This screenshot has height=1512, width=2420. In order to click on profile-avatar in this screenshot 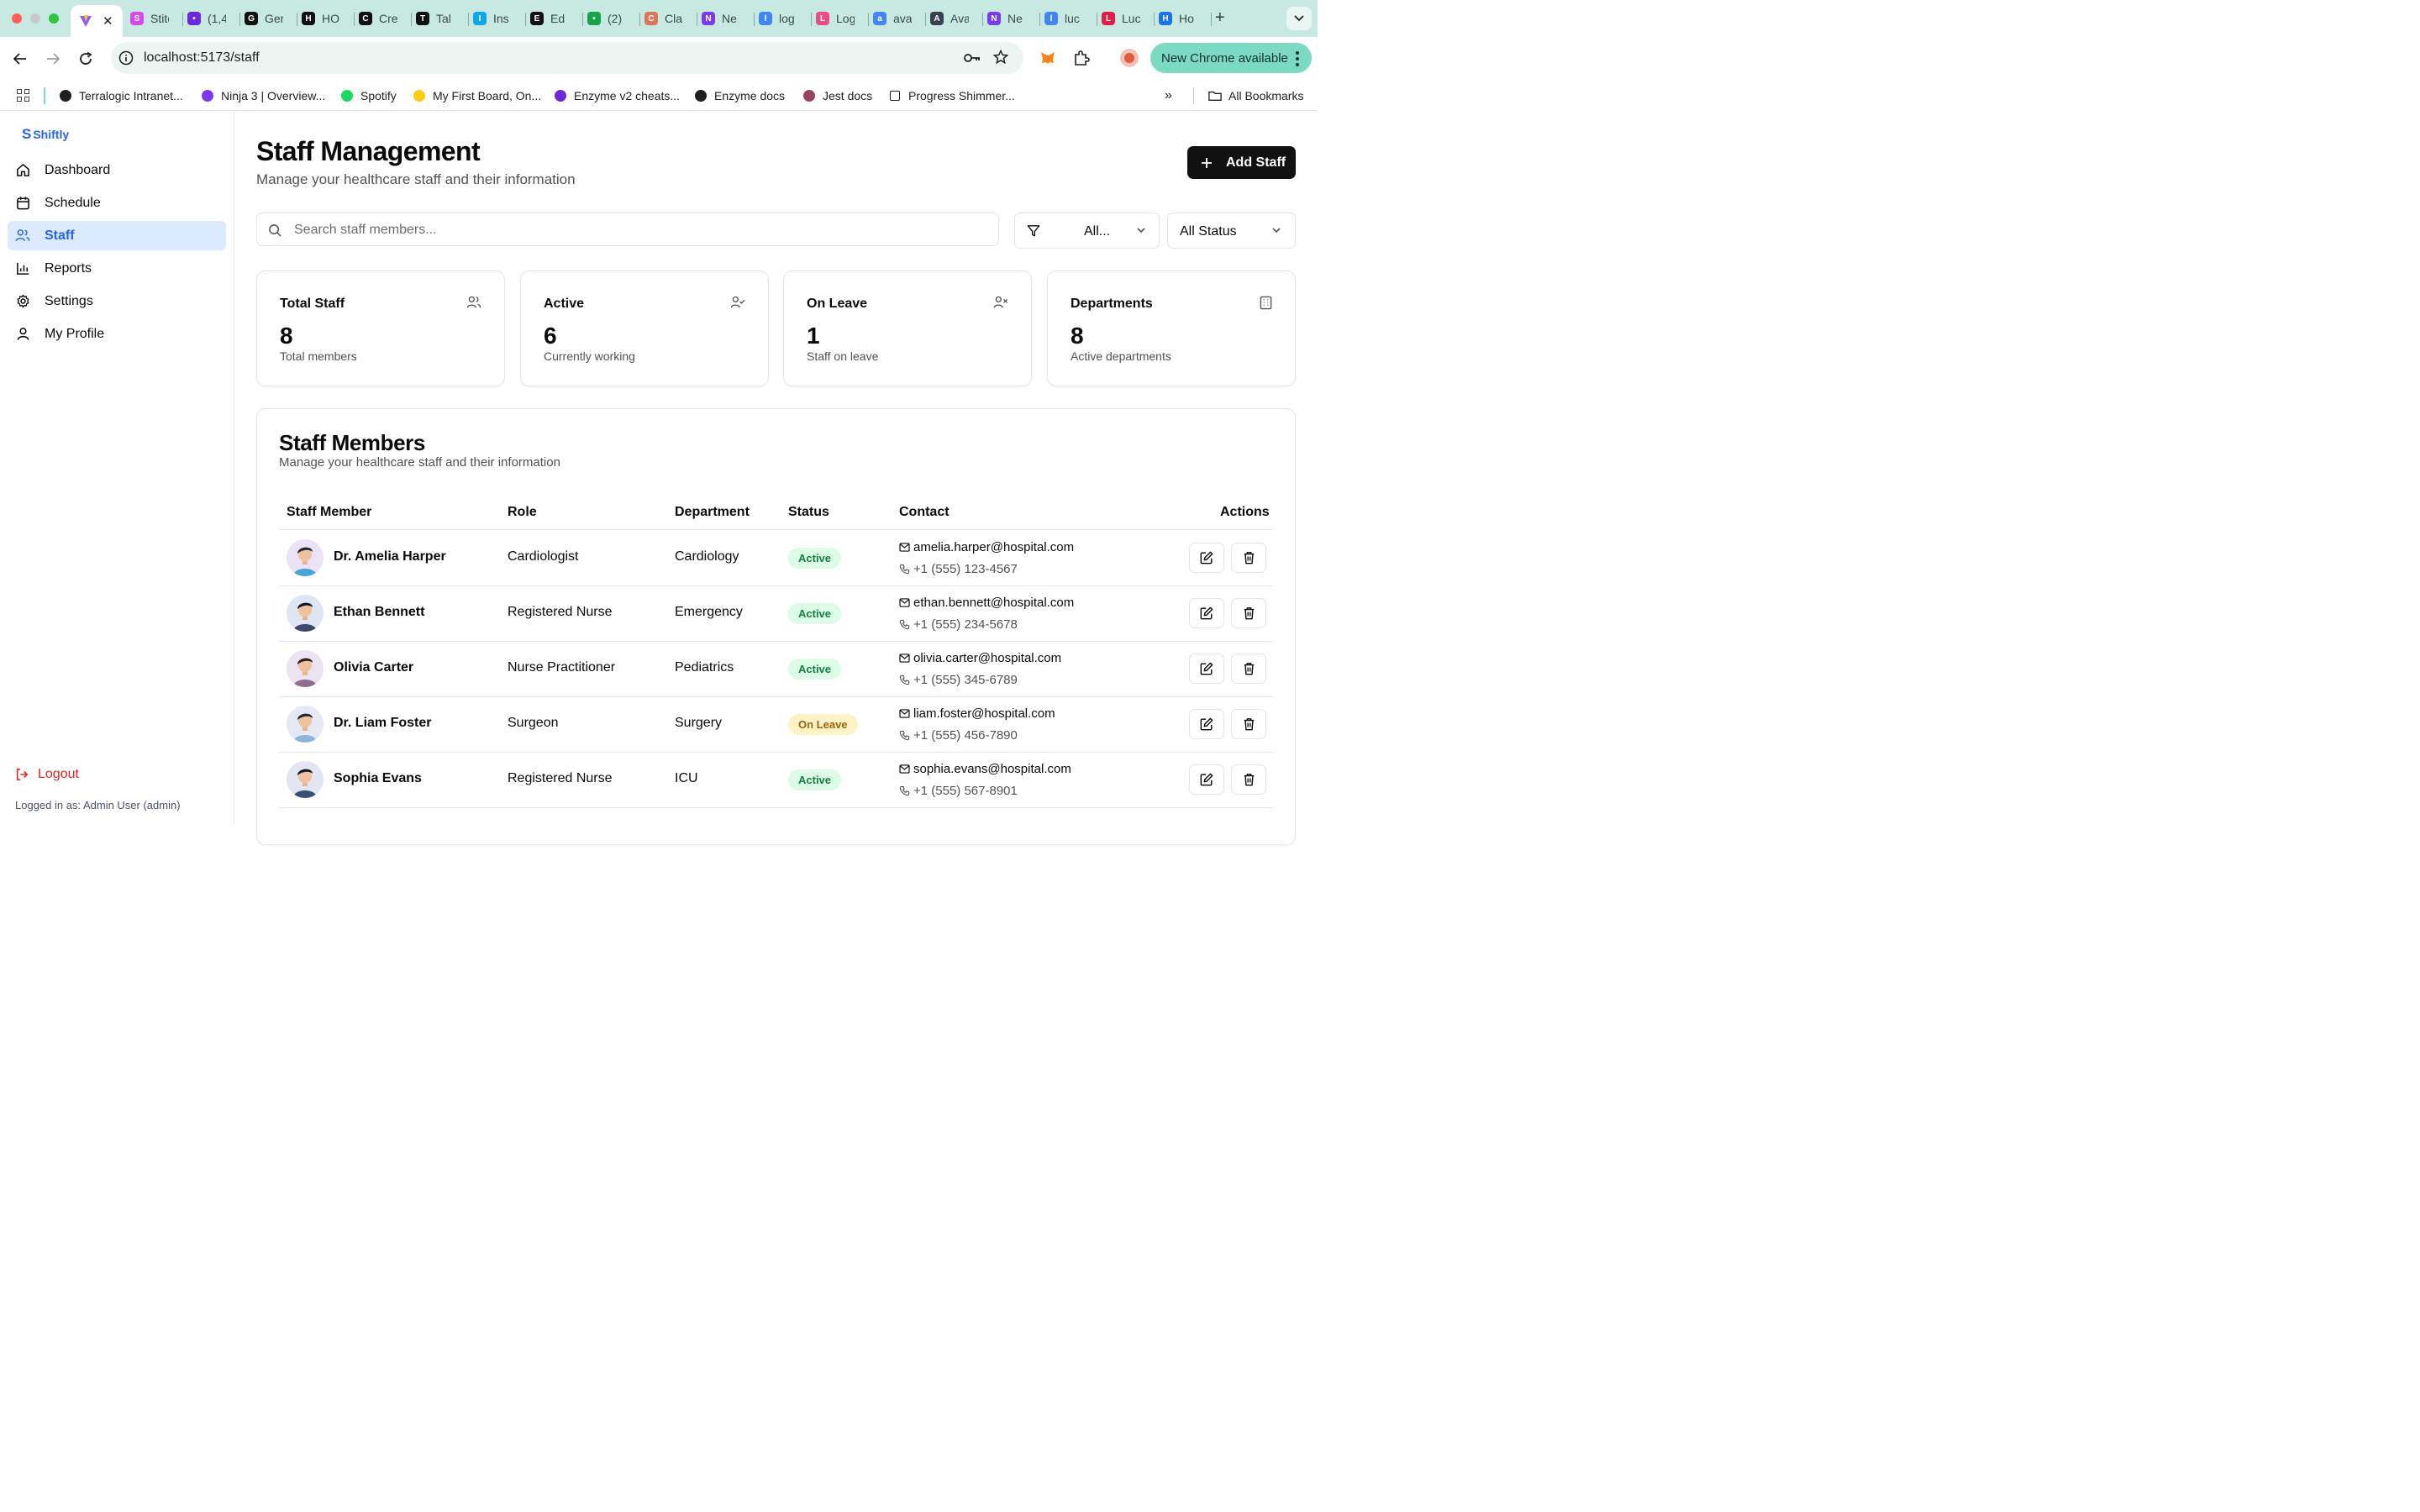, I will do `click(1130, 58)`.